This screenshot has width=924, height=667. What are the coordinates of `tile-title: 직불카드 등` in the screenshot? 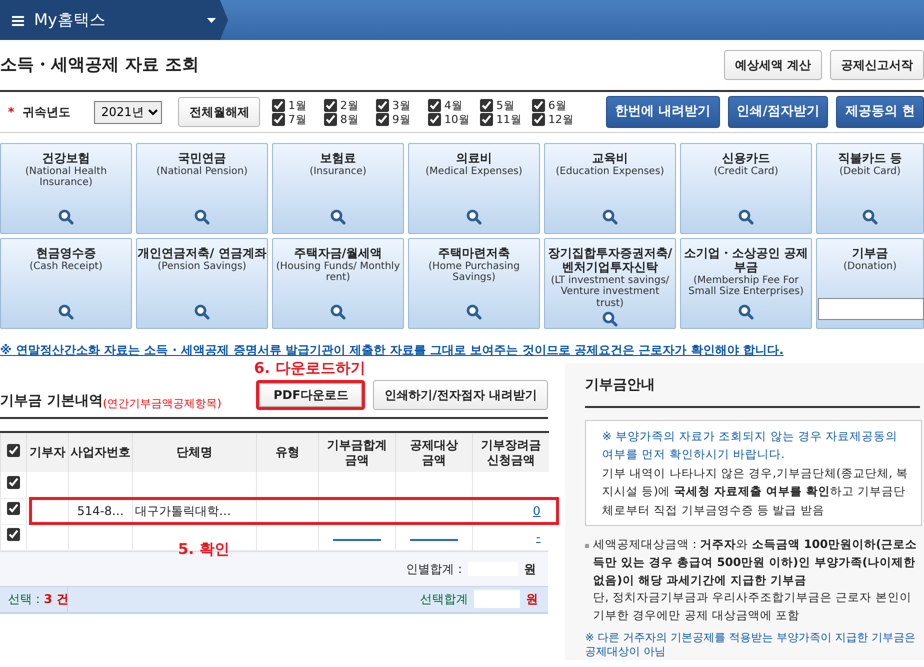 It's located at (870, 159).